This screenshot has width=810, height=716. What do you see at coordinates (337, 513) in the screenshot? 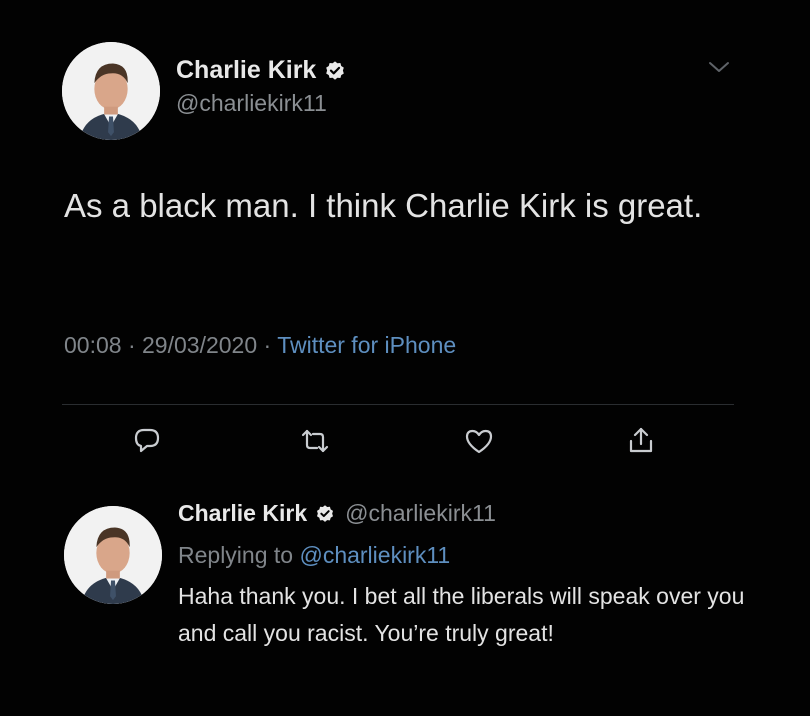
I see `reply-header: Charlie Kirk @charliekirk11` at bounding box center [337, 513].